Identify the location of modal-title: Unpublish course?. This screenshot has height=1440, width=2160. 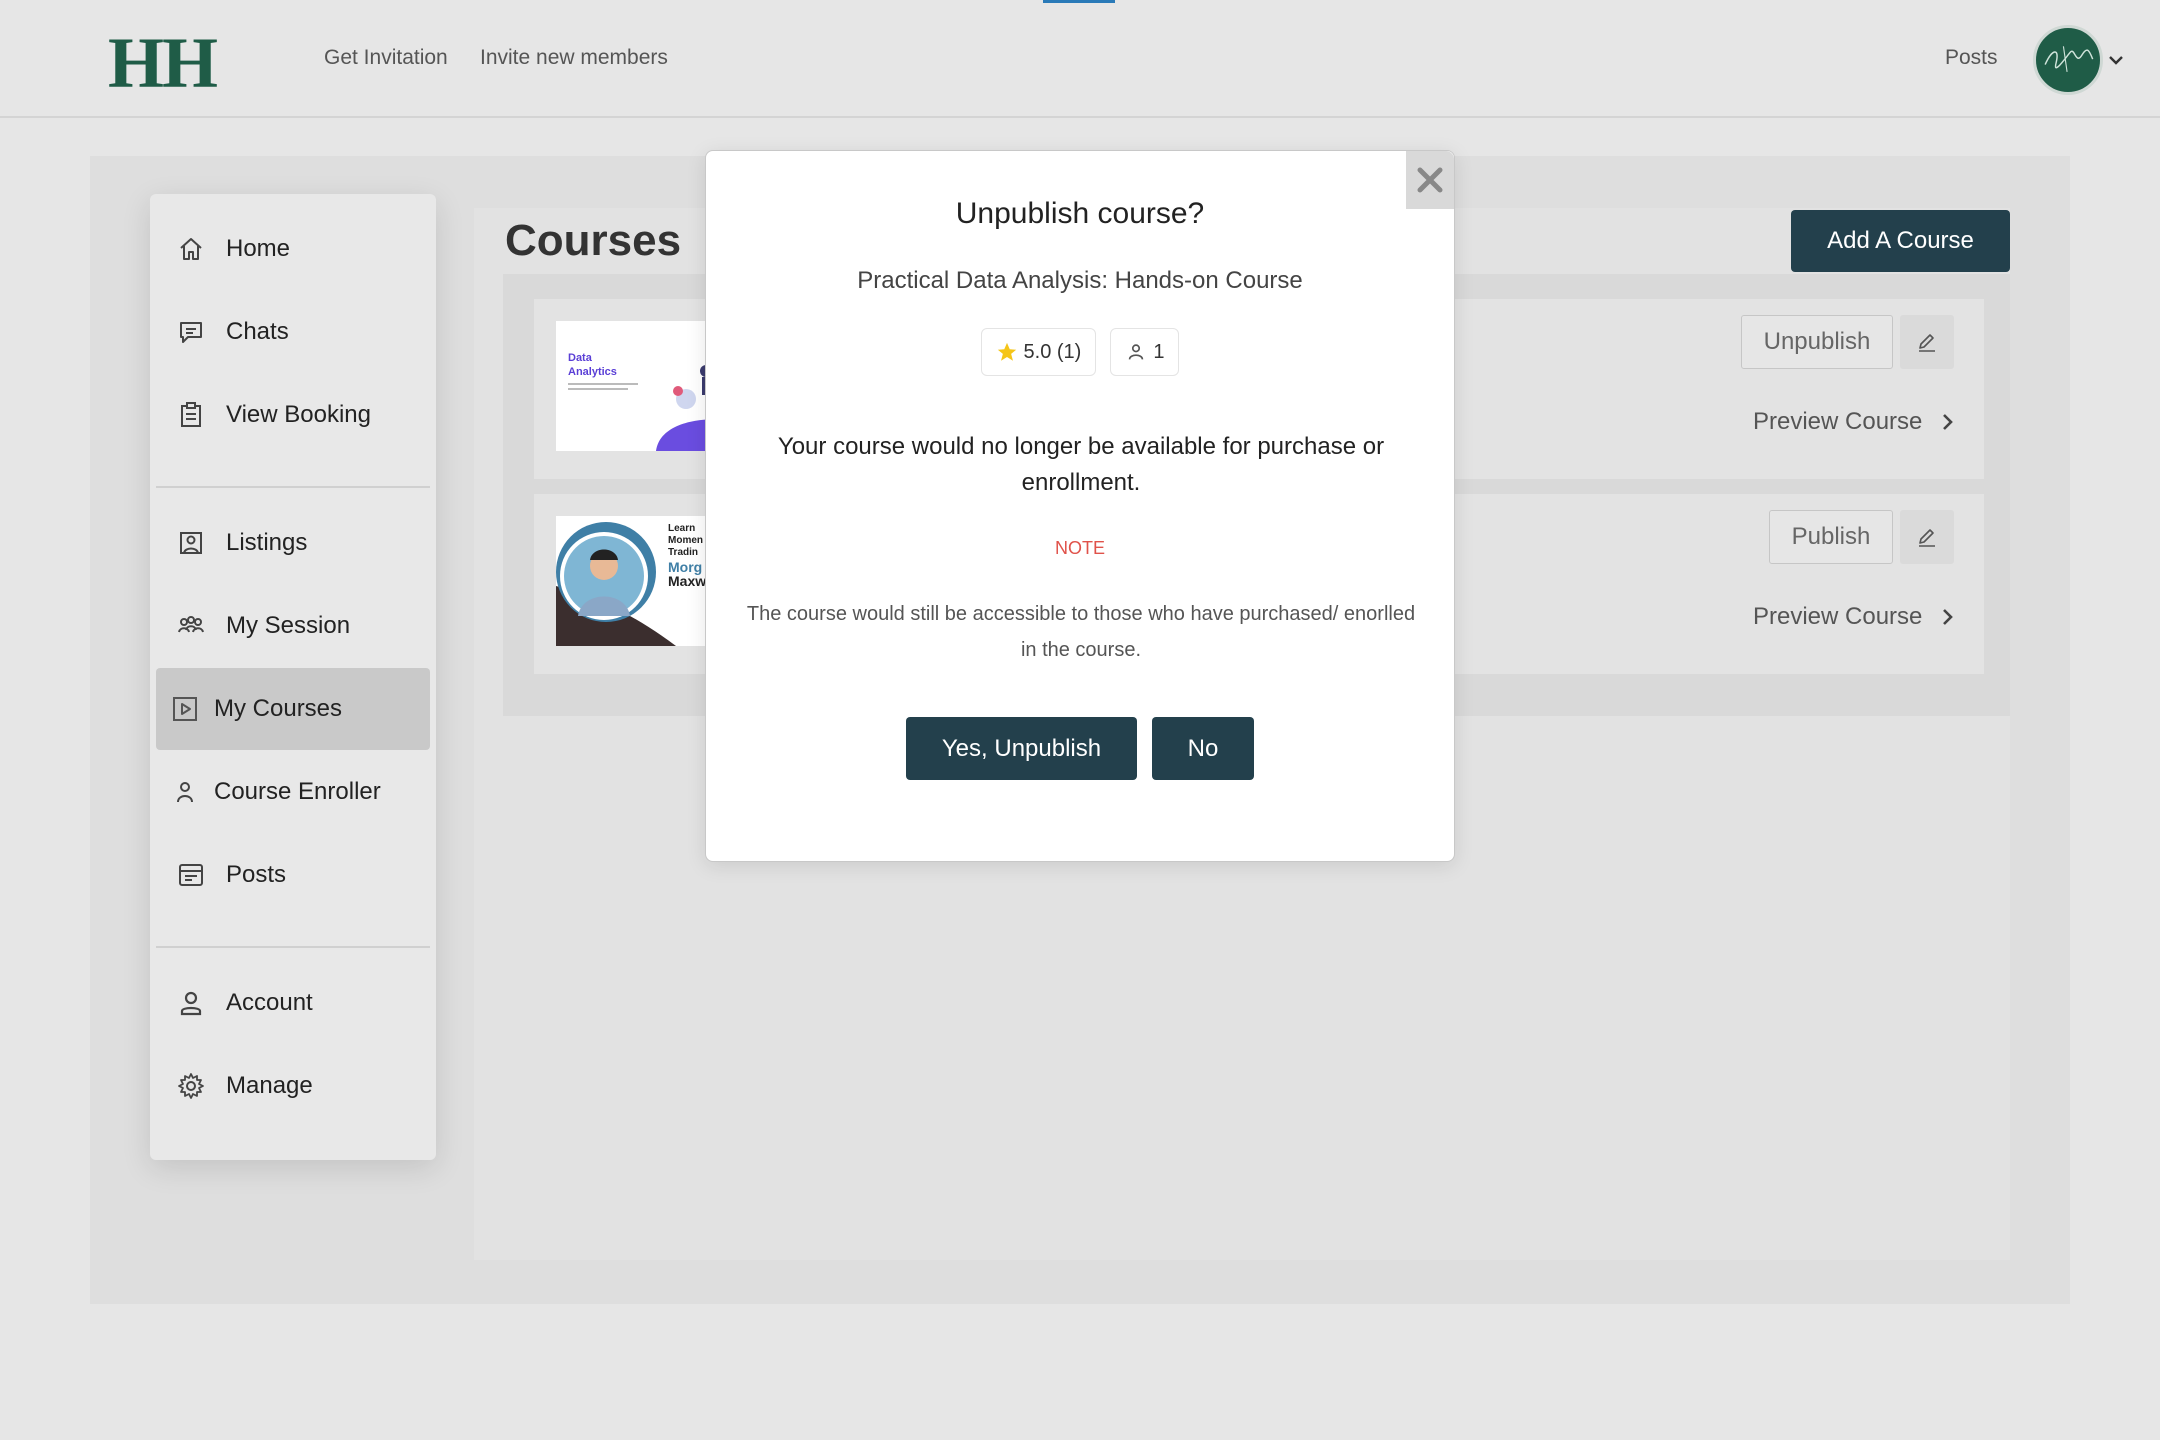
(1080, 213).